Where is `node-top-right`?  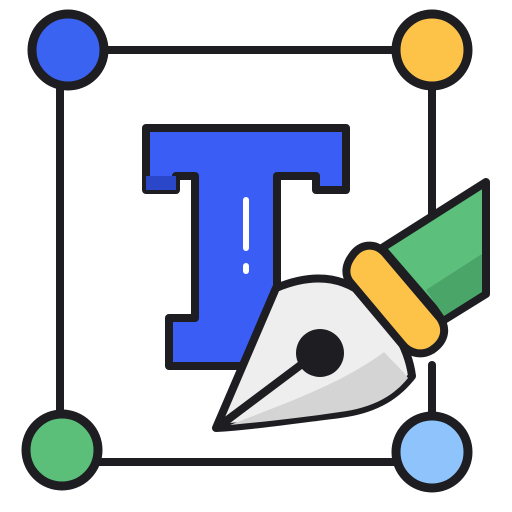 node-top-right is located at coordinates (432, 50).